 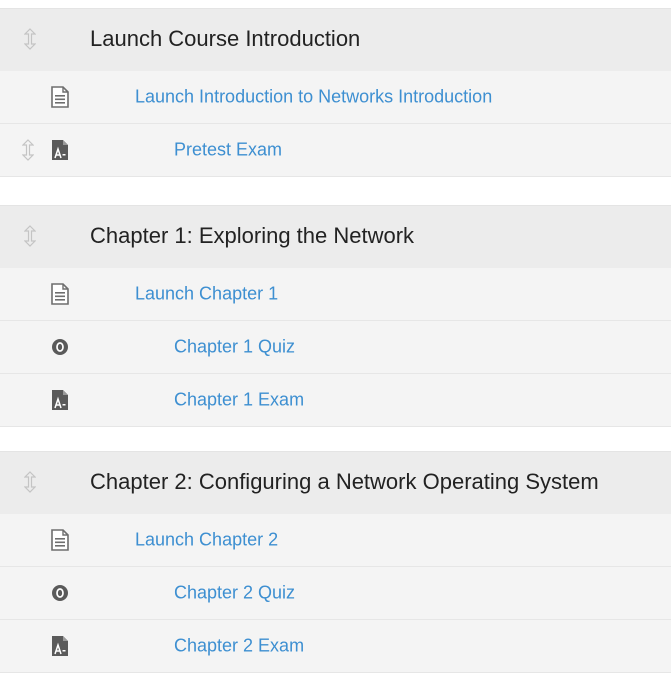 What do you see at coordinates (239, 400) in the screenshot?
I see `item-link-chapter-1-exam: Chapter 1 Exam` at bounding box center [239, 400].